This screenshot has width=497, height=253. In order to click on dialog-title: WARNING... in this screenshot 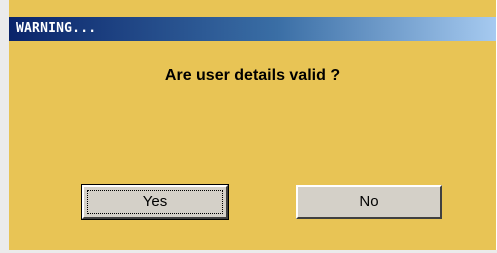, I will do `click(56, 28)`.